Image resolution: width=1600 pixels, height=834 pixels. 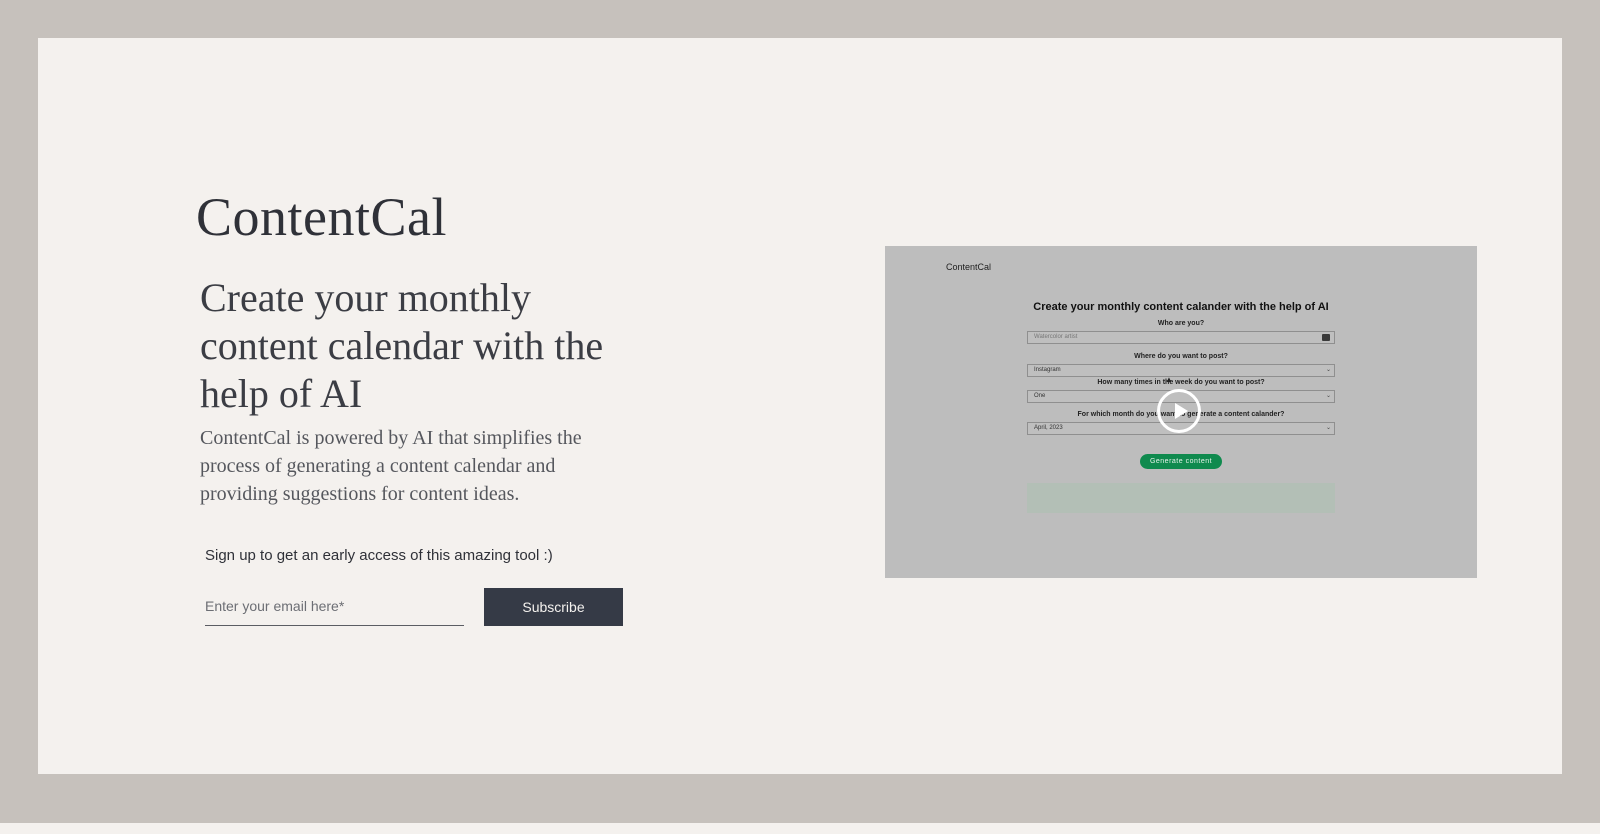 I want to click on video-q2-value: Instagram, so click(x=1047, y=370).